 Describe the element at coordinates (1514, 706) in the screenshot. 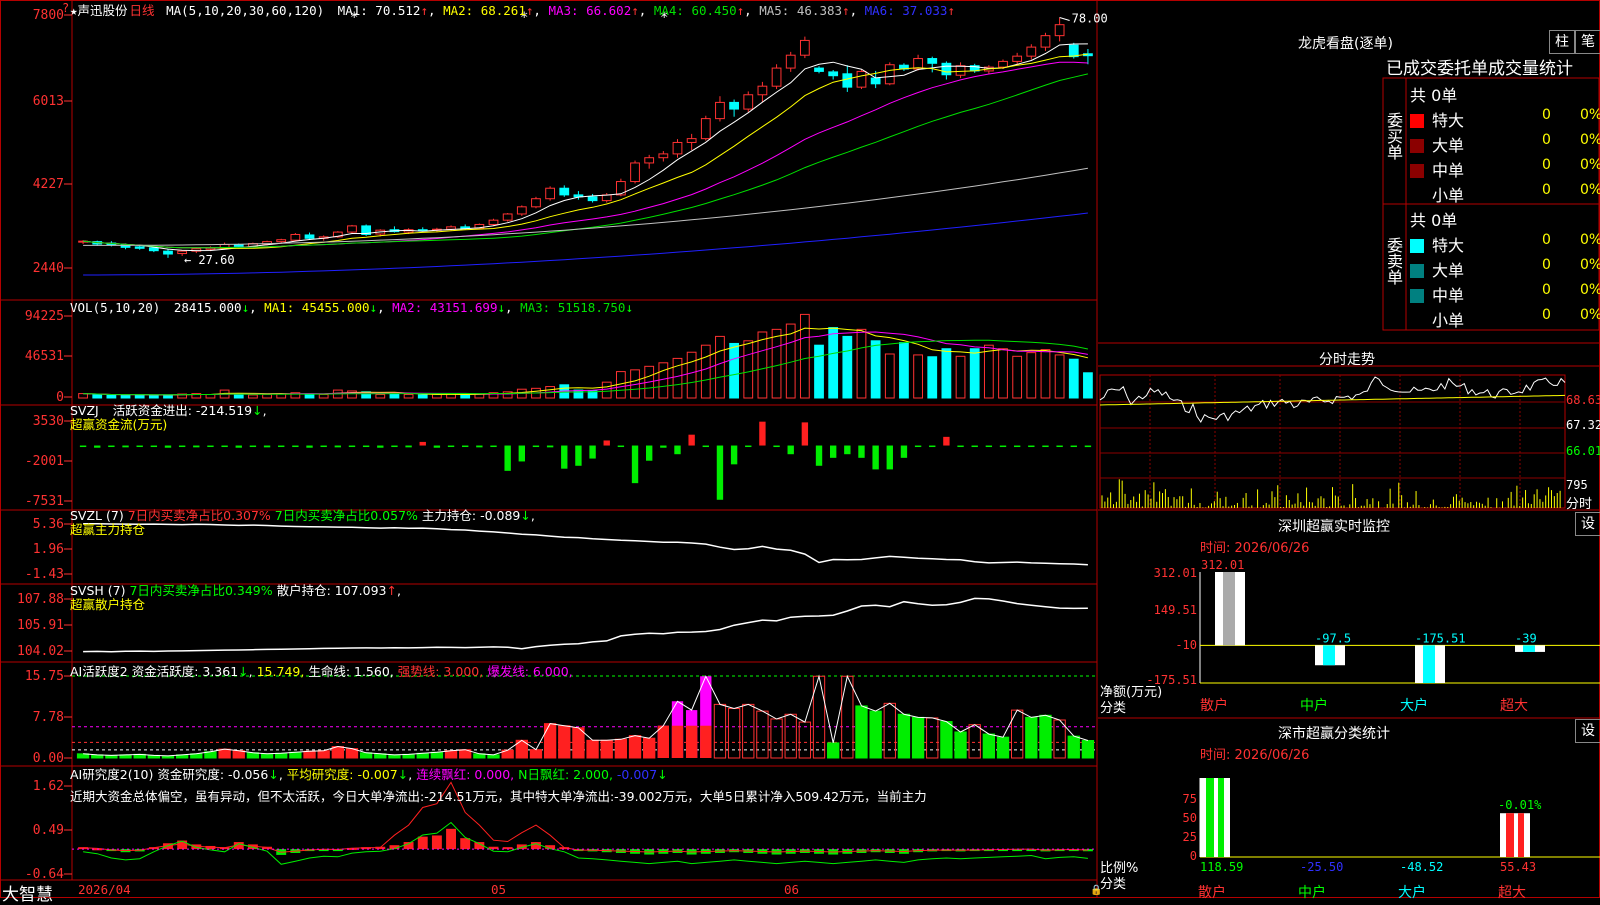

I see `monitor-cat-3: 超大` at that location.